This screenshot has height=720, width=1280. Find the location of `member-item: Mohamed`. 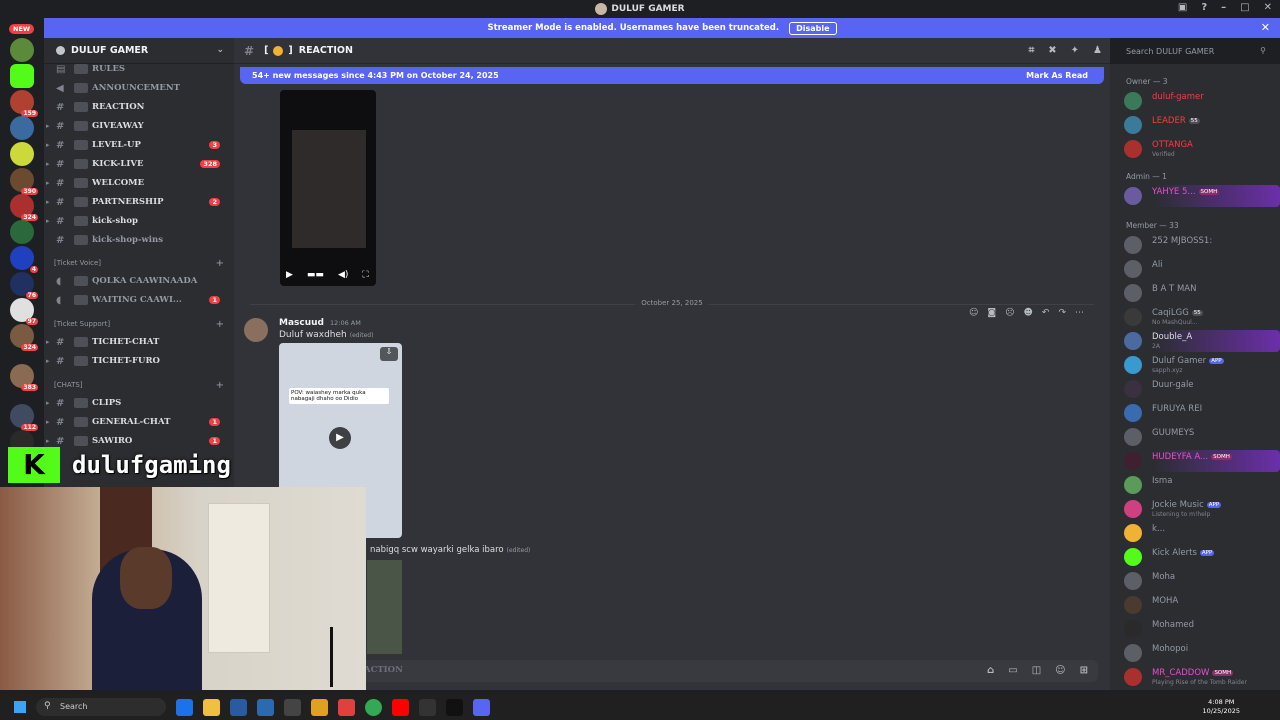

member-item: Mohamed is located at coordinates (1200, 629).